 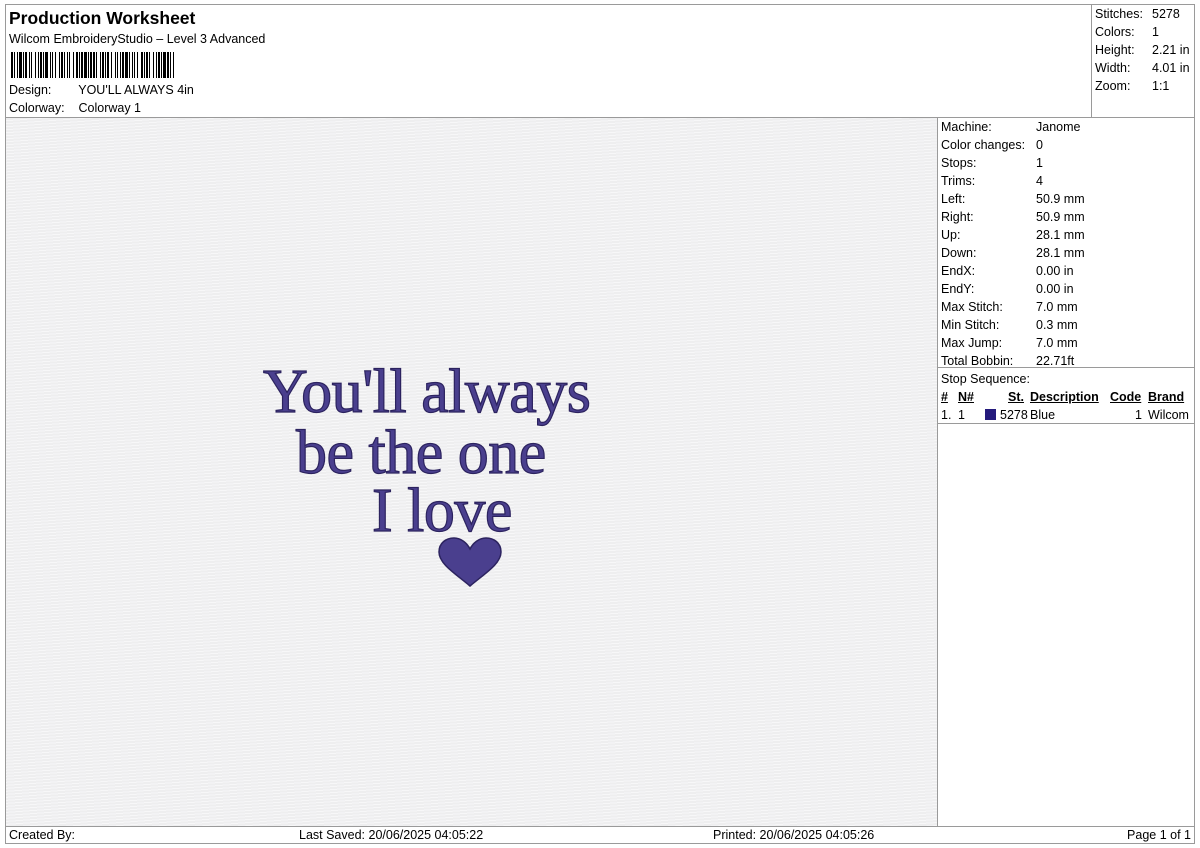 What do you see at coordinates (1127, 32) in the screenshot?
I see `stat-colors: Colors: 1` at bounding box center [1127, 32].